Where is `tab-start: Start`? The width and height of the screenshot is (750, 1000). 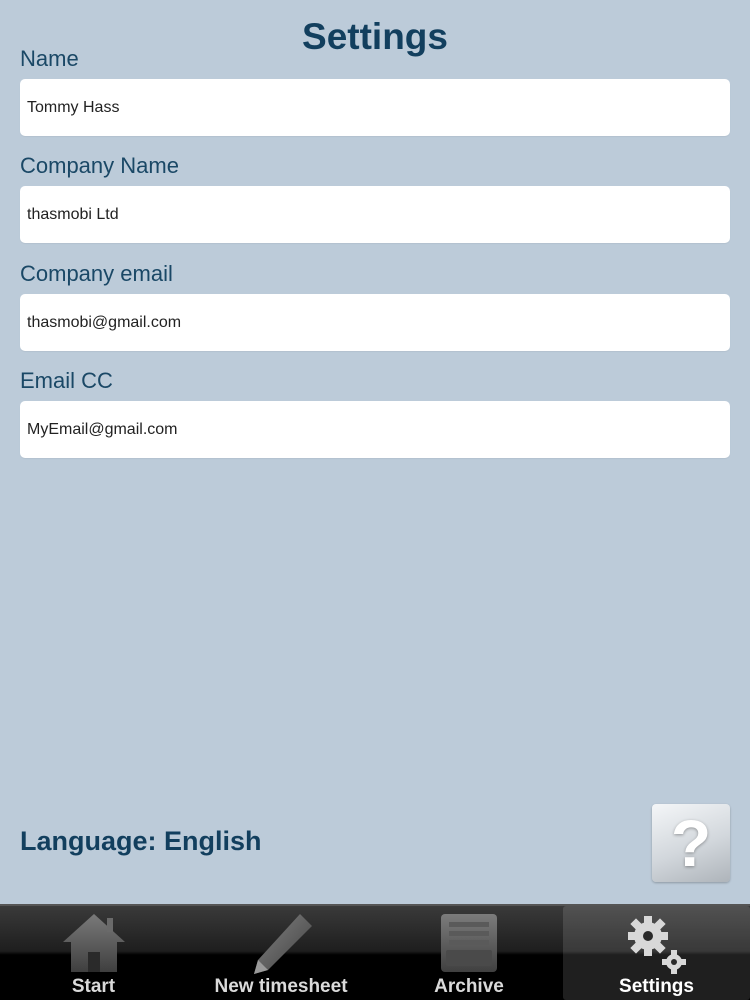
tab-start: Start is located at coordinates (93, 953).